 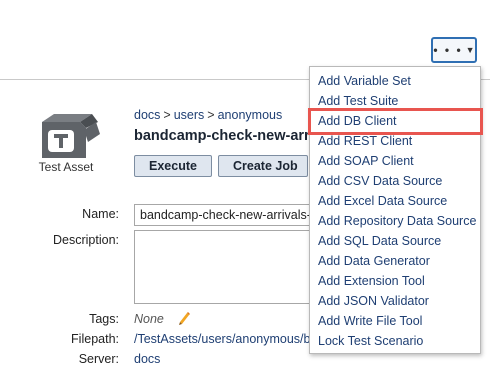 I want to click on menu-item-add-extension-tool: Add Extension Tool, so click(x=371, y=281).